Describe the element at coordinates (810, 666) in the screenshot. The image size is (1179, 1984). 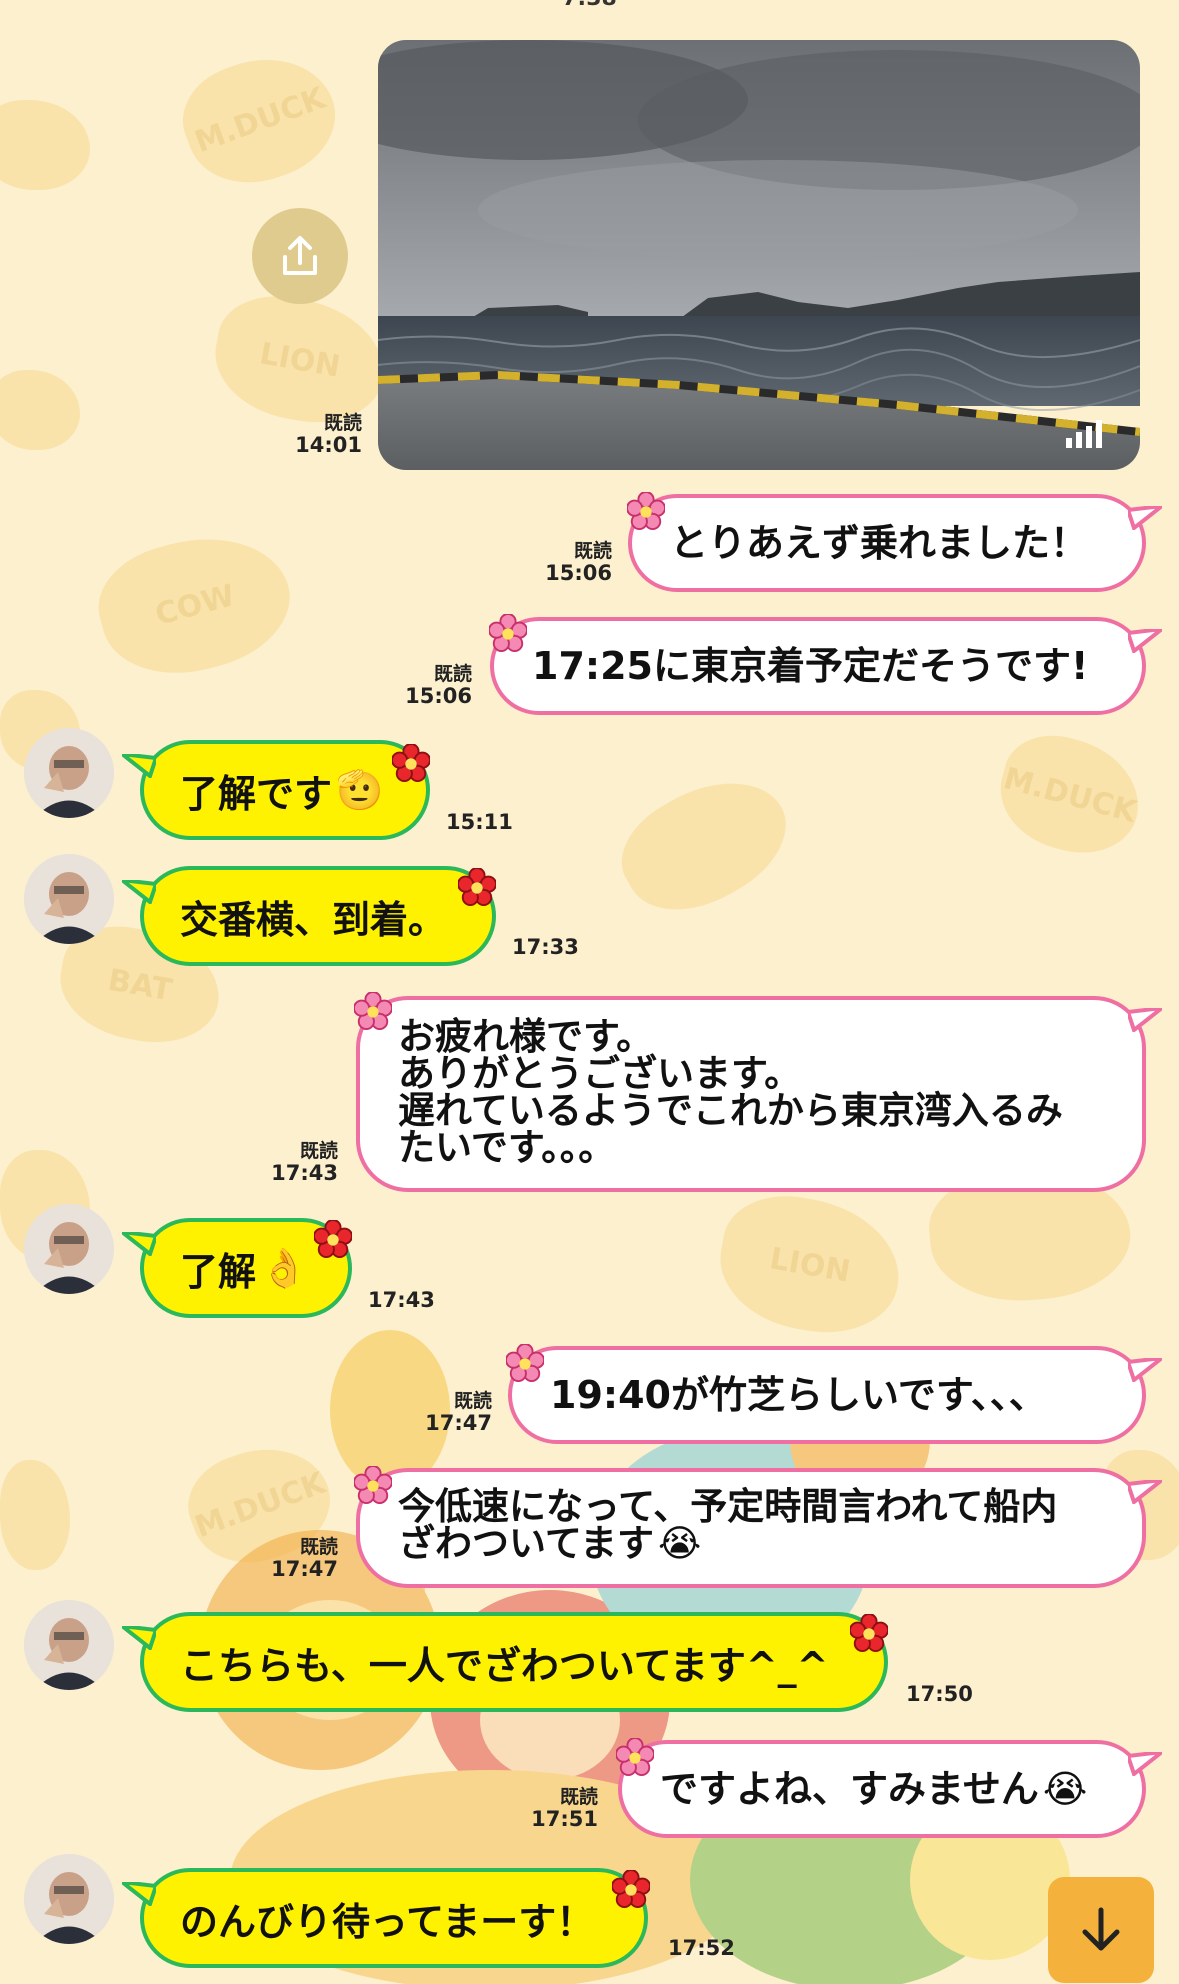
I see `message-text: 17:25に東京着予定だそうです!` at that location.